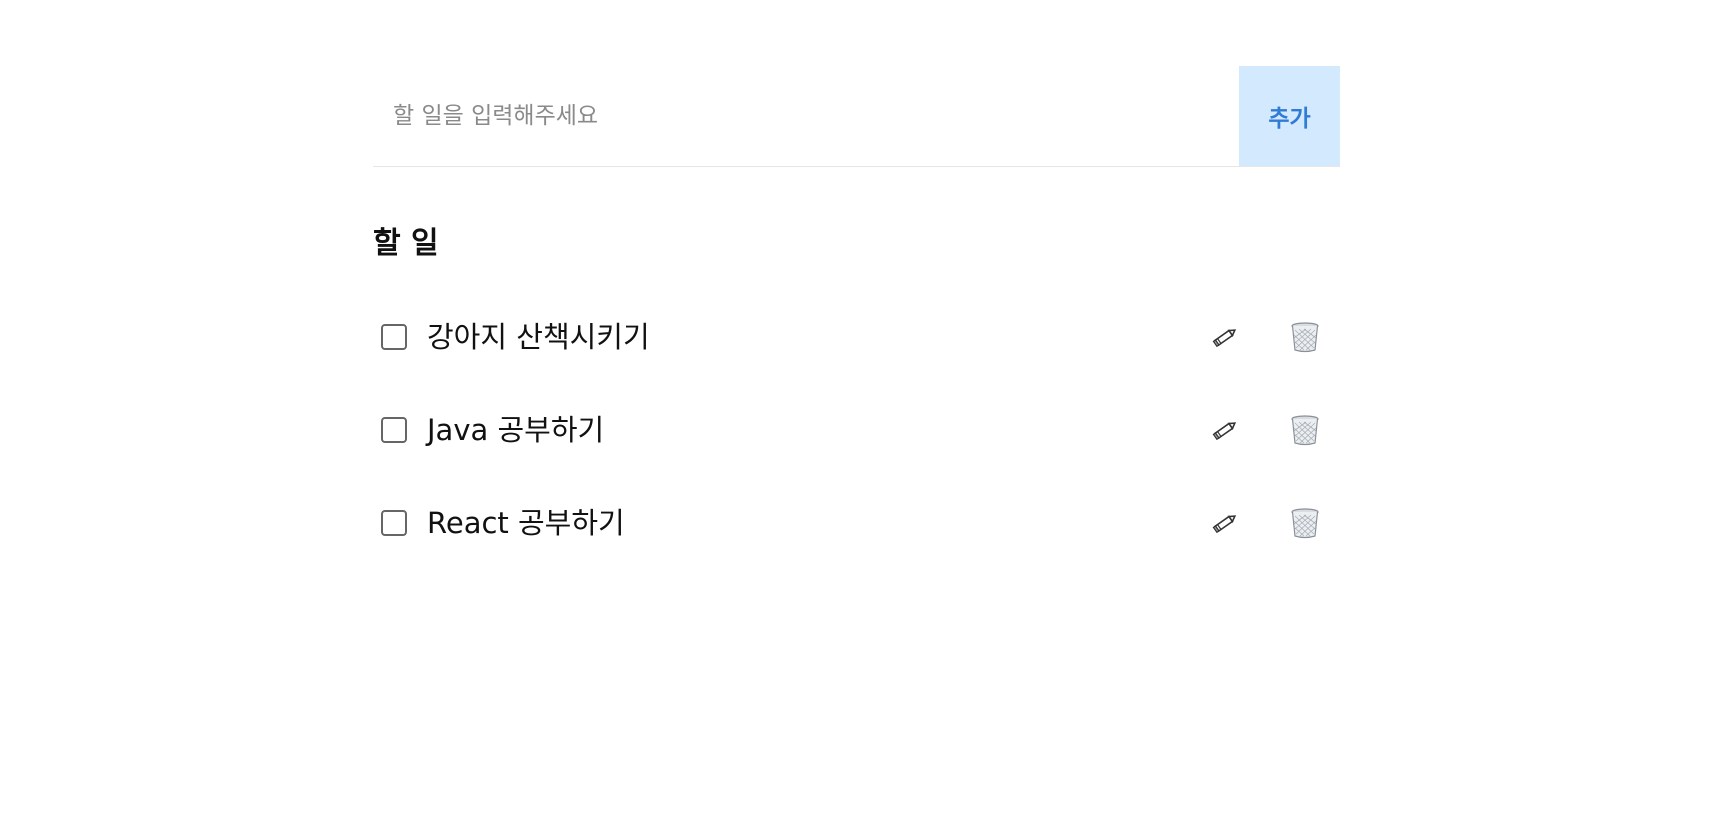 The image size is (1730, 830). I want to click on todo-item: 강아지 산책시키기, so click(856, 336).